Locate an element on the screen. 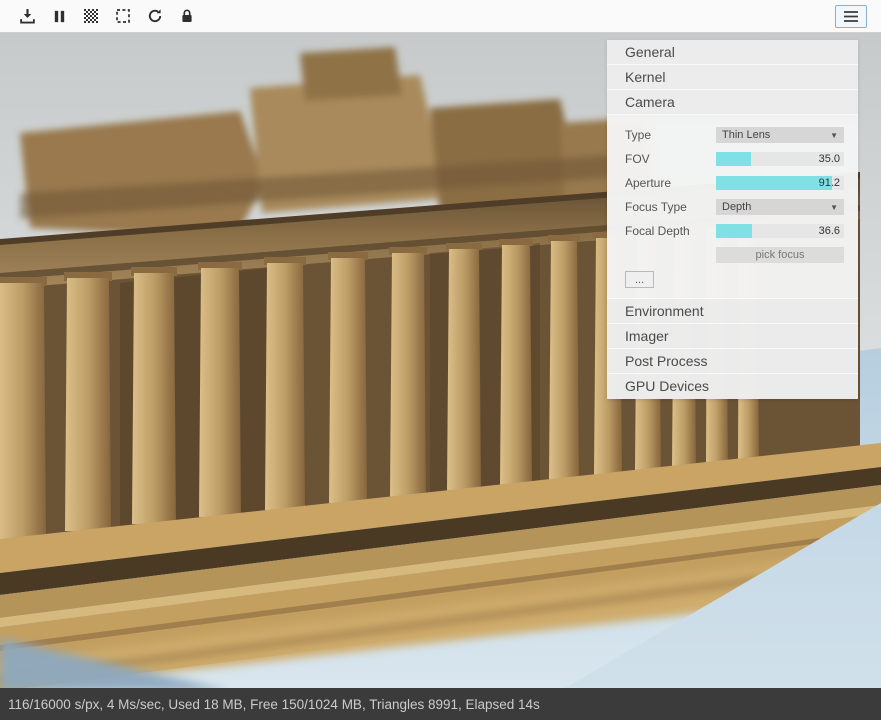  aperture-label: Aperture is located at coordinates (648, 183).